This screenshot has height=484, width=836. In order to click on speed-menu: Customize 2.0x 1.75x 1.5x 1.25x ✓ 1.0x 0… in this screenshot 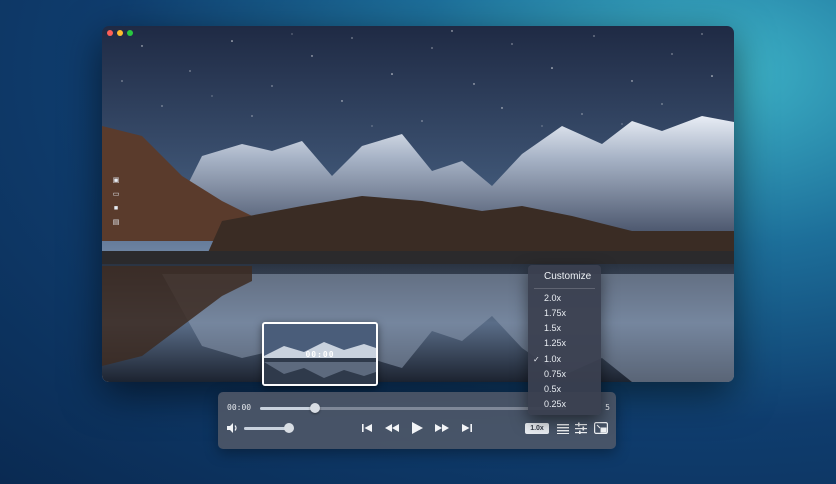, I will do `click(564, 340)`.